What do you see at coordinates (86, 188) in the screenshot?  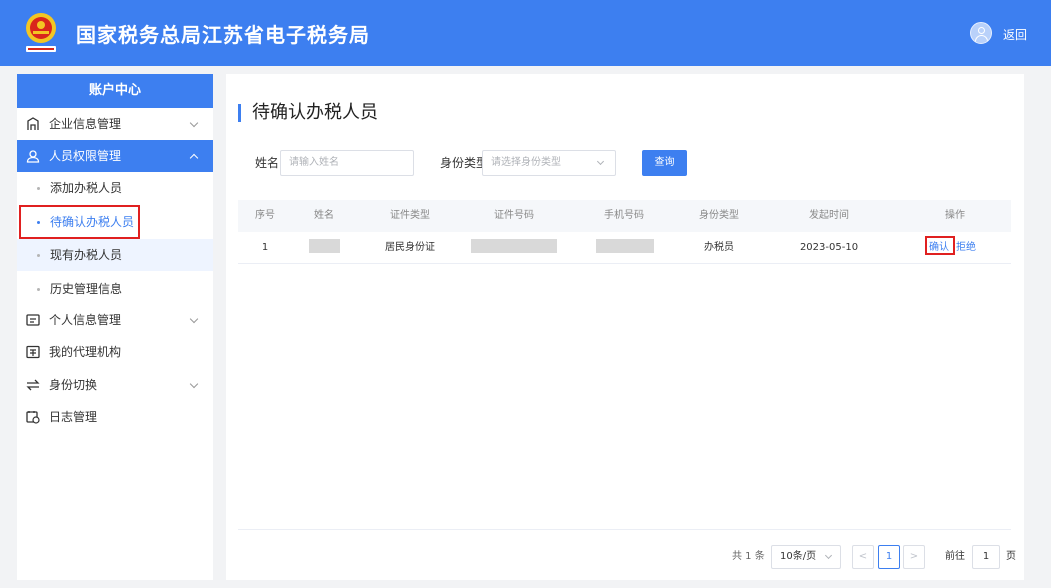 I see `sidebar-subitem-label: 添加办税人员` at bounding box center [86, 188].